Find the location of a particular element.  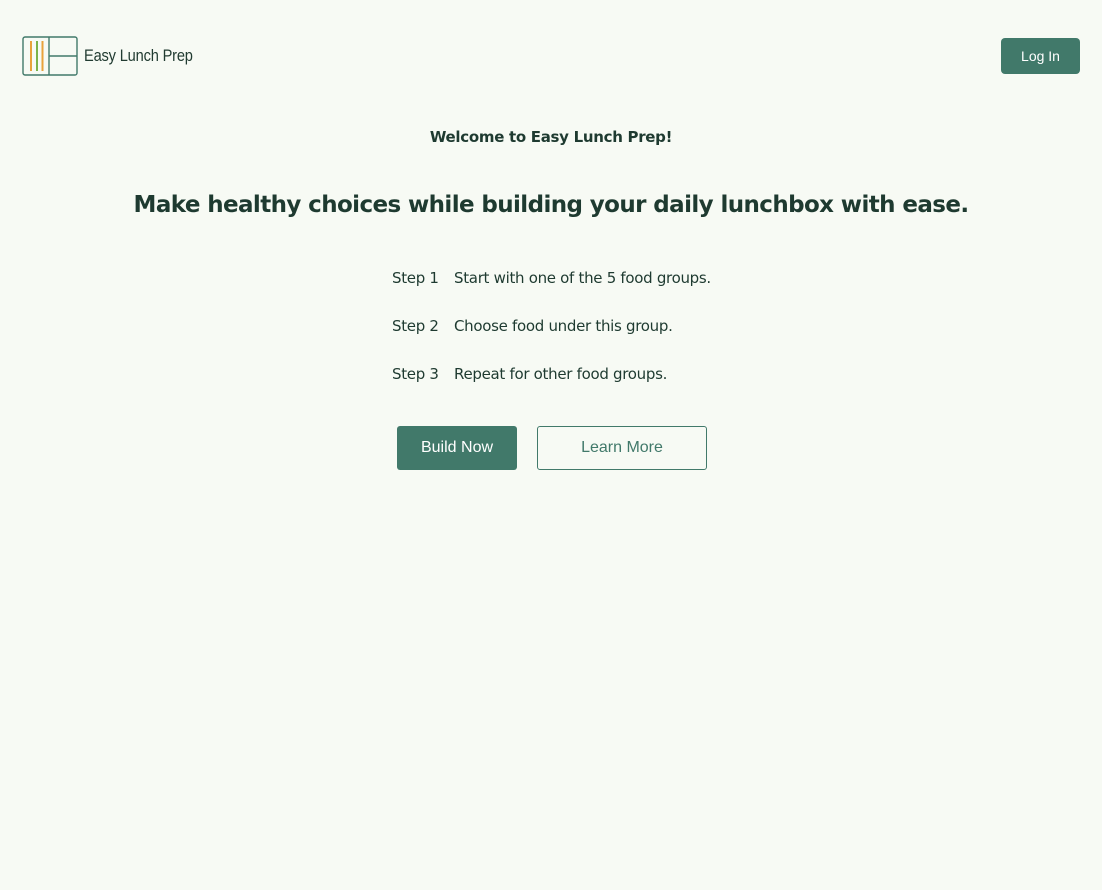

hero-actions: Build Now Learn More is located at coordinates (552, 448).